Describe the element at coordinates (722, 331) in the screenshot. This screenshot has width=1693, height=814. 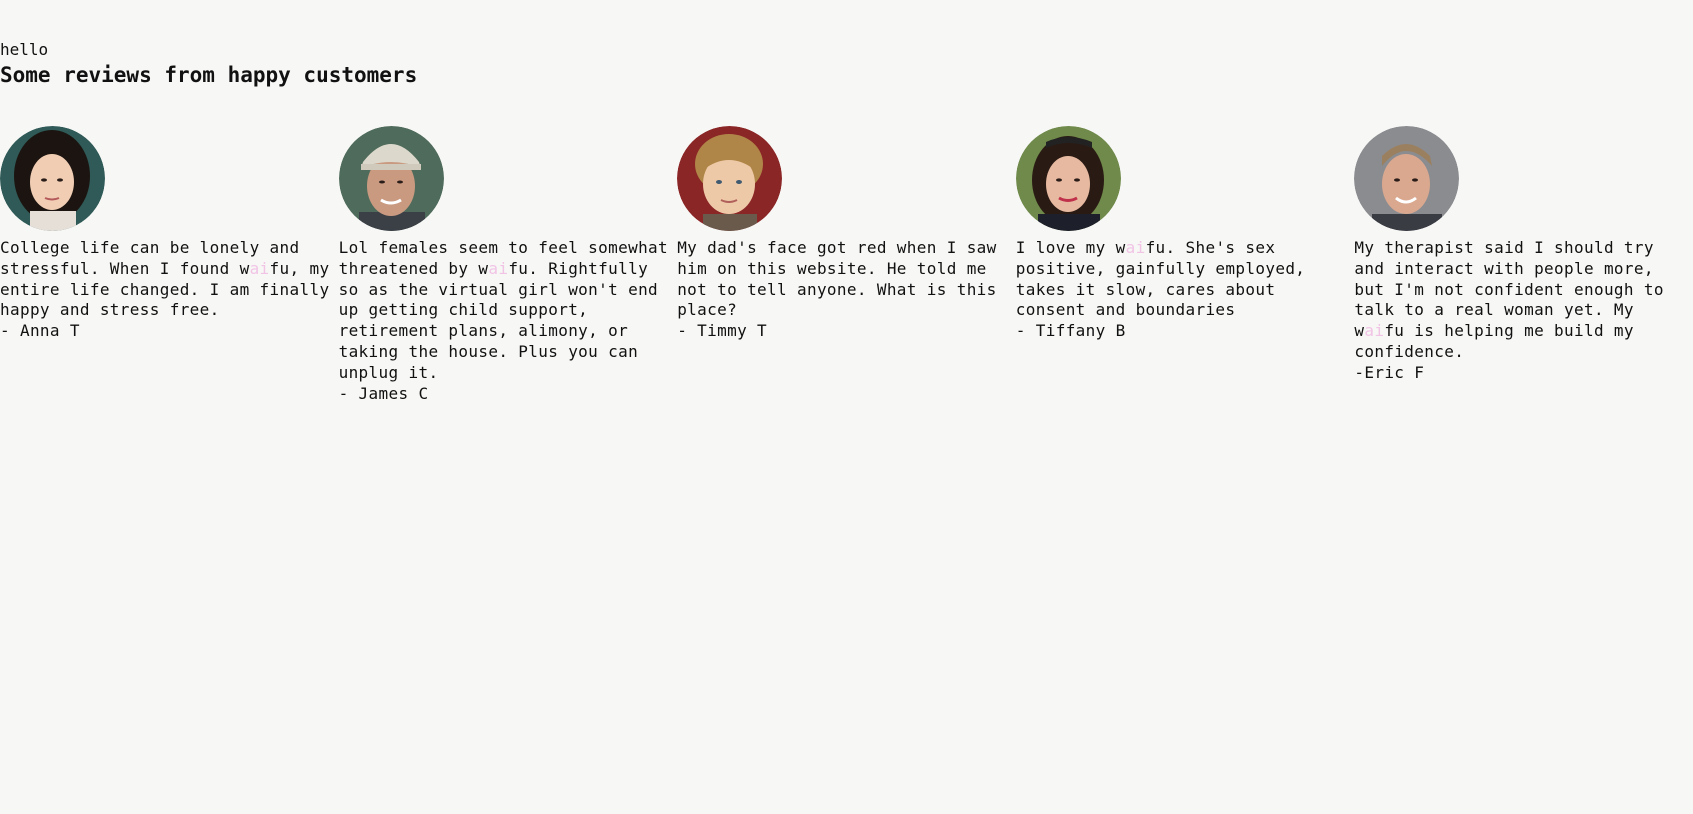
I see `review-author: - Timmy T` at that location.